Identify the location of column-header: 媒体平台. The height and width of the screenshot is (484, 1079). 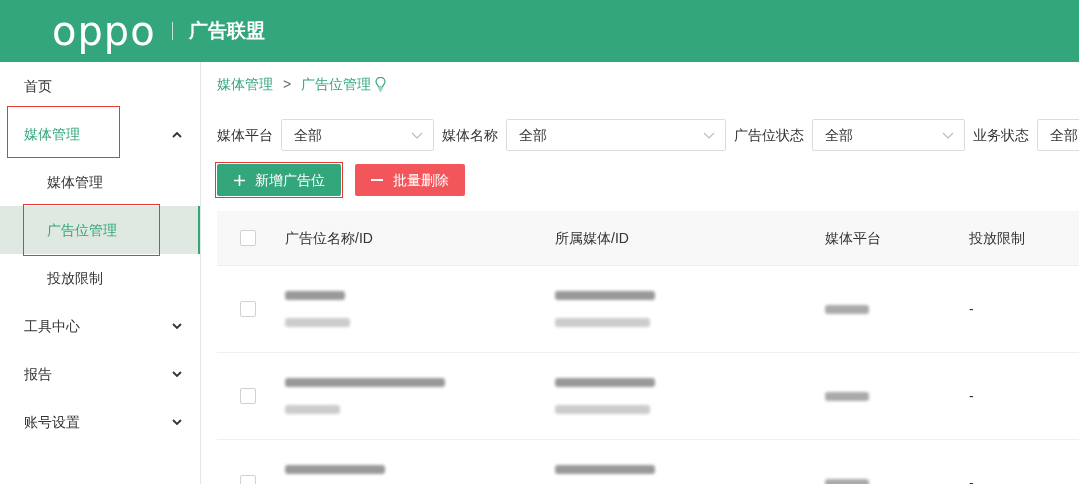
(897, 238).